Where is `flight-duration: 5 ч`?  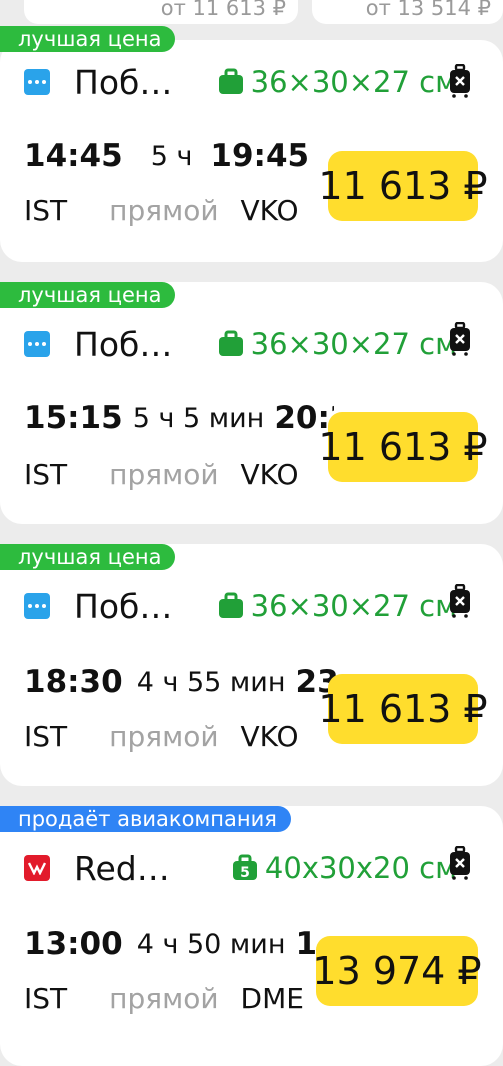
flight-duration: 5 ч is located at coordinates (171, 156).